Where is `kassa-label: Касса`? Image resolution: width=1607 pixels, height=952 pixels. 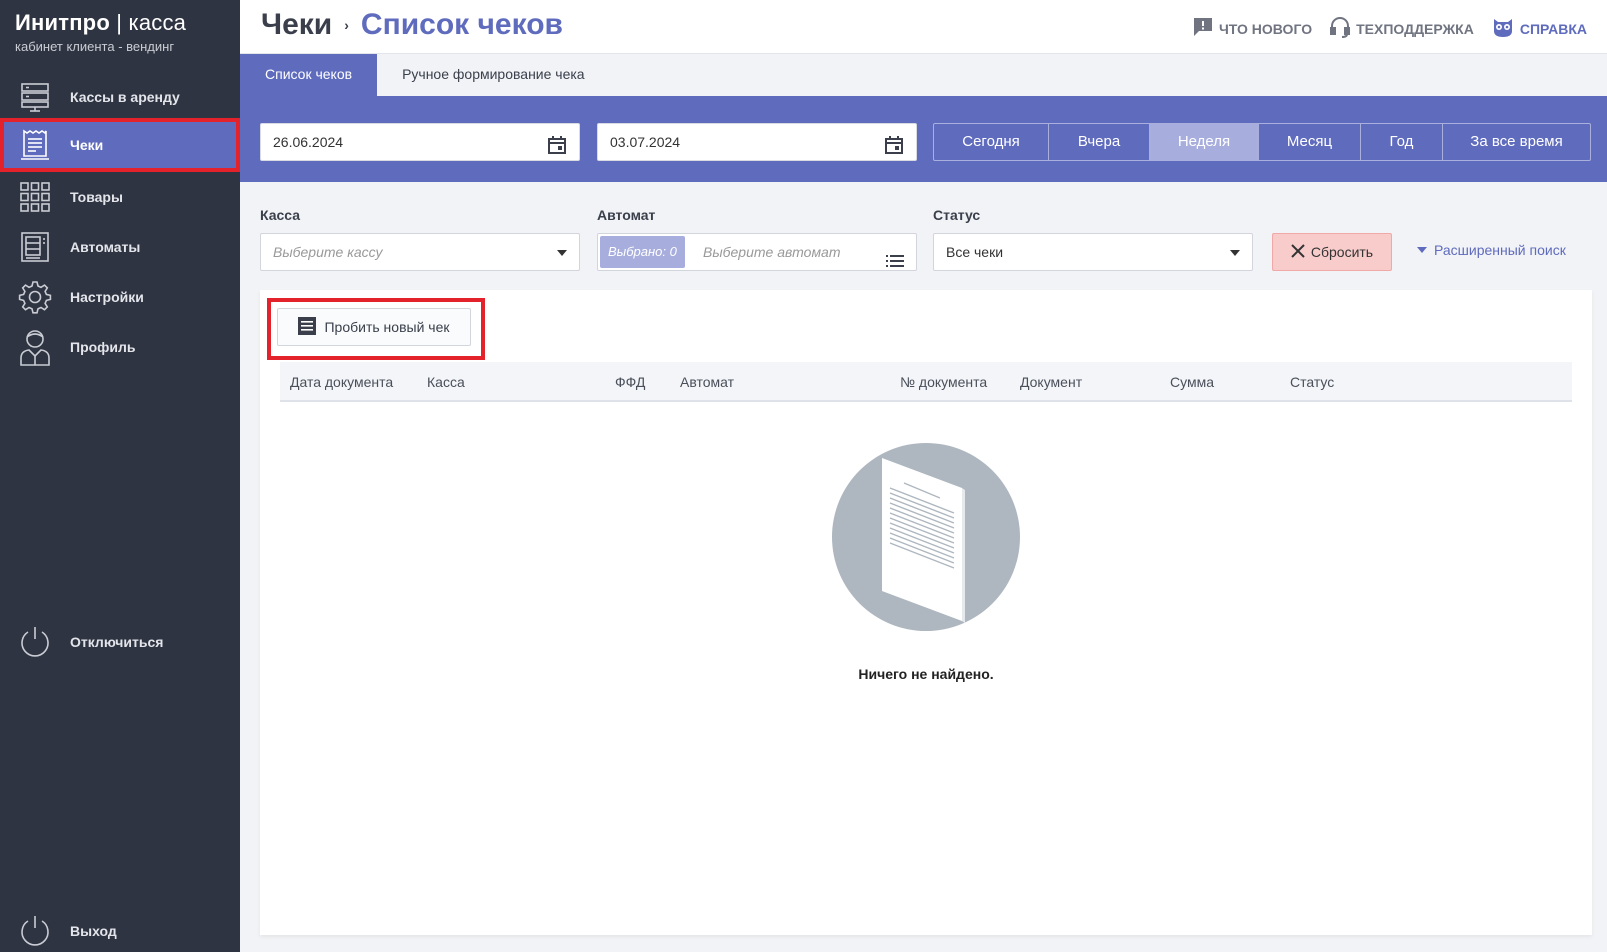 kassa-label: Касса is located at coordinates (280, 215).